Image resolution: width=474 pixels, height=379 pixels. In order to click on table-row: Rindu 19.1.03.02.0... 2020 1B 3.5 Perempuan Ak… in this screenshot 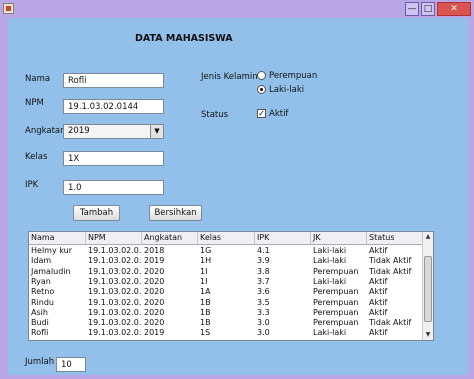, I will do `click(226, 302)`.